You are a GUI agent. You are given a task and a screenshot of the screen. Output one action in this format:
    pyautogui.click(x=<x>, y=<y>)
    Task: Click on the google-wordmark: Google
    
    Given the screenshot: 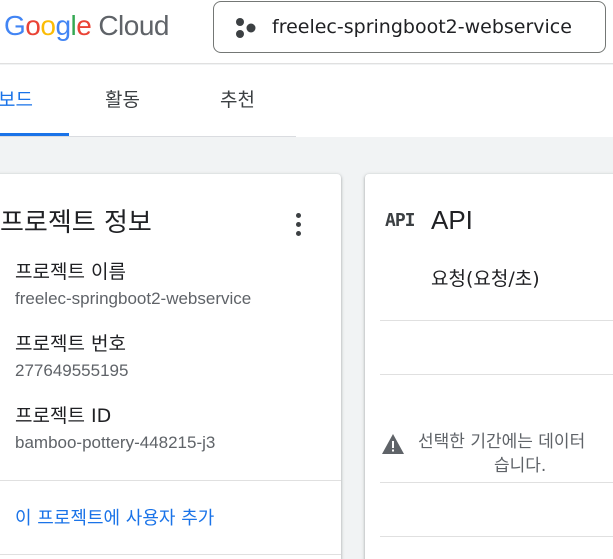 What is the action you would take?
    pyautogui.click(x=48, y=26)
    